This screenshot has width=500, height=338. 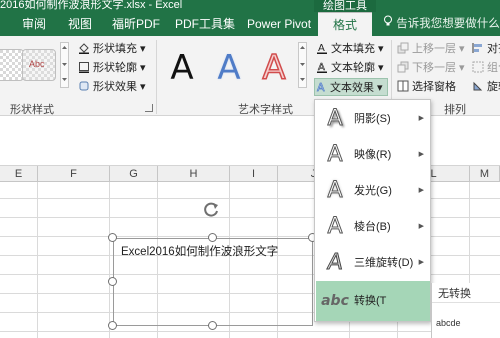 I want to click on pen-outline-icon, so click(x=84, y=67).